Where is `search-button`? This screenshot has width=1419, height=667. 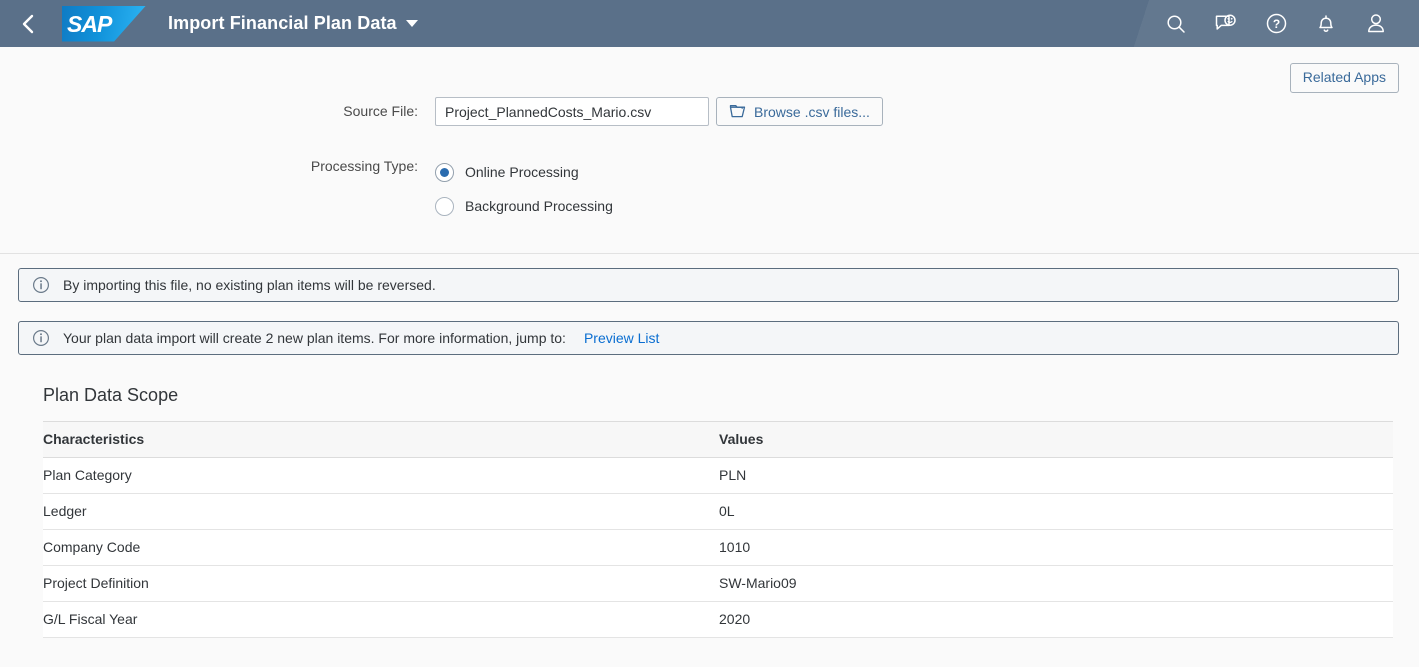
search-button is located at coordinates (1176, 23).